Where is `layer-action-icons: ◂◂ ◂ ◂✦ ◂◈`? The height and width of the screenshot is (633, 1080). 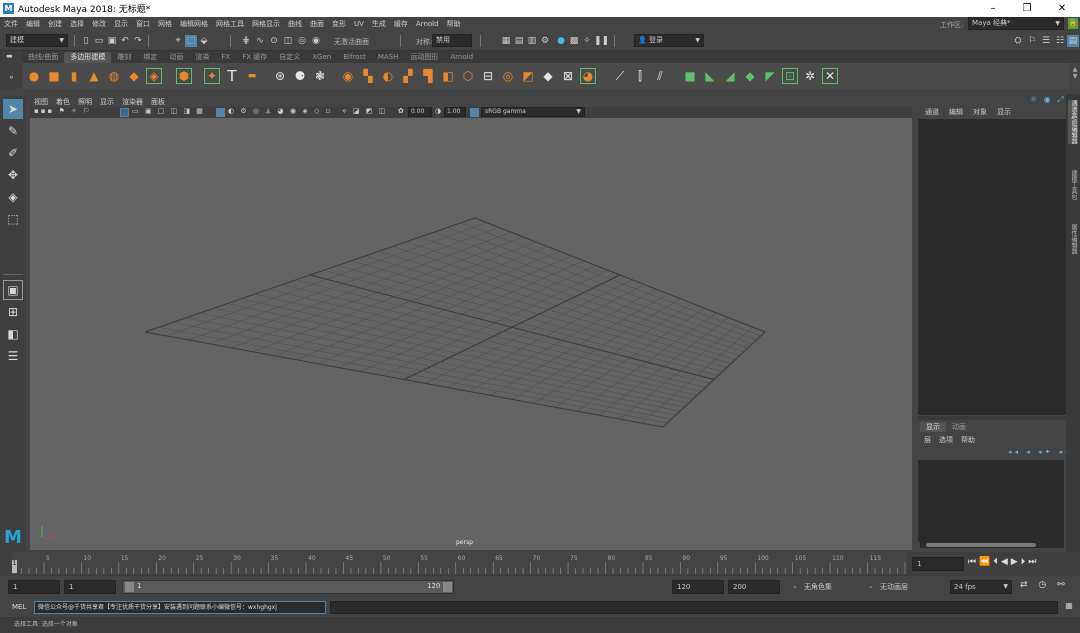 layer-action-icons: ◂◂ ◂ ◂✦ ◂◈ is located at coordinates (1041, 452).